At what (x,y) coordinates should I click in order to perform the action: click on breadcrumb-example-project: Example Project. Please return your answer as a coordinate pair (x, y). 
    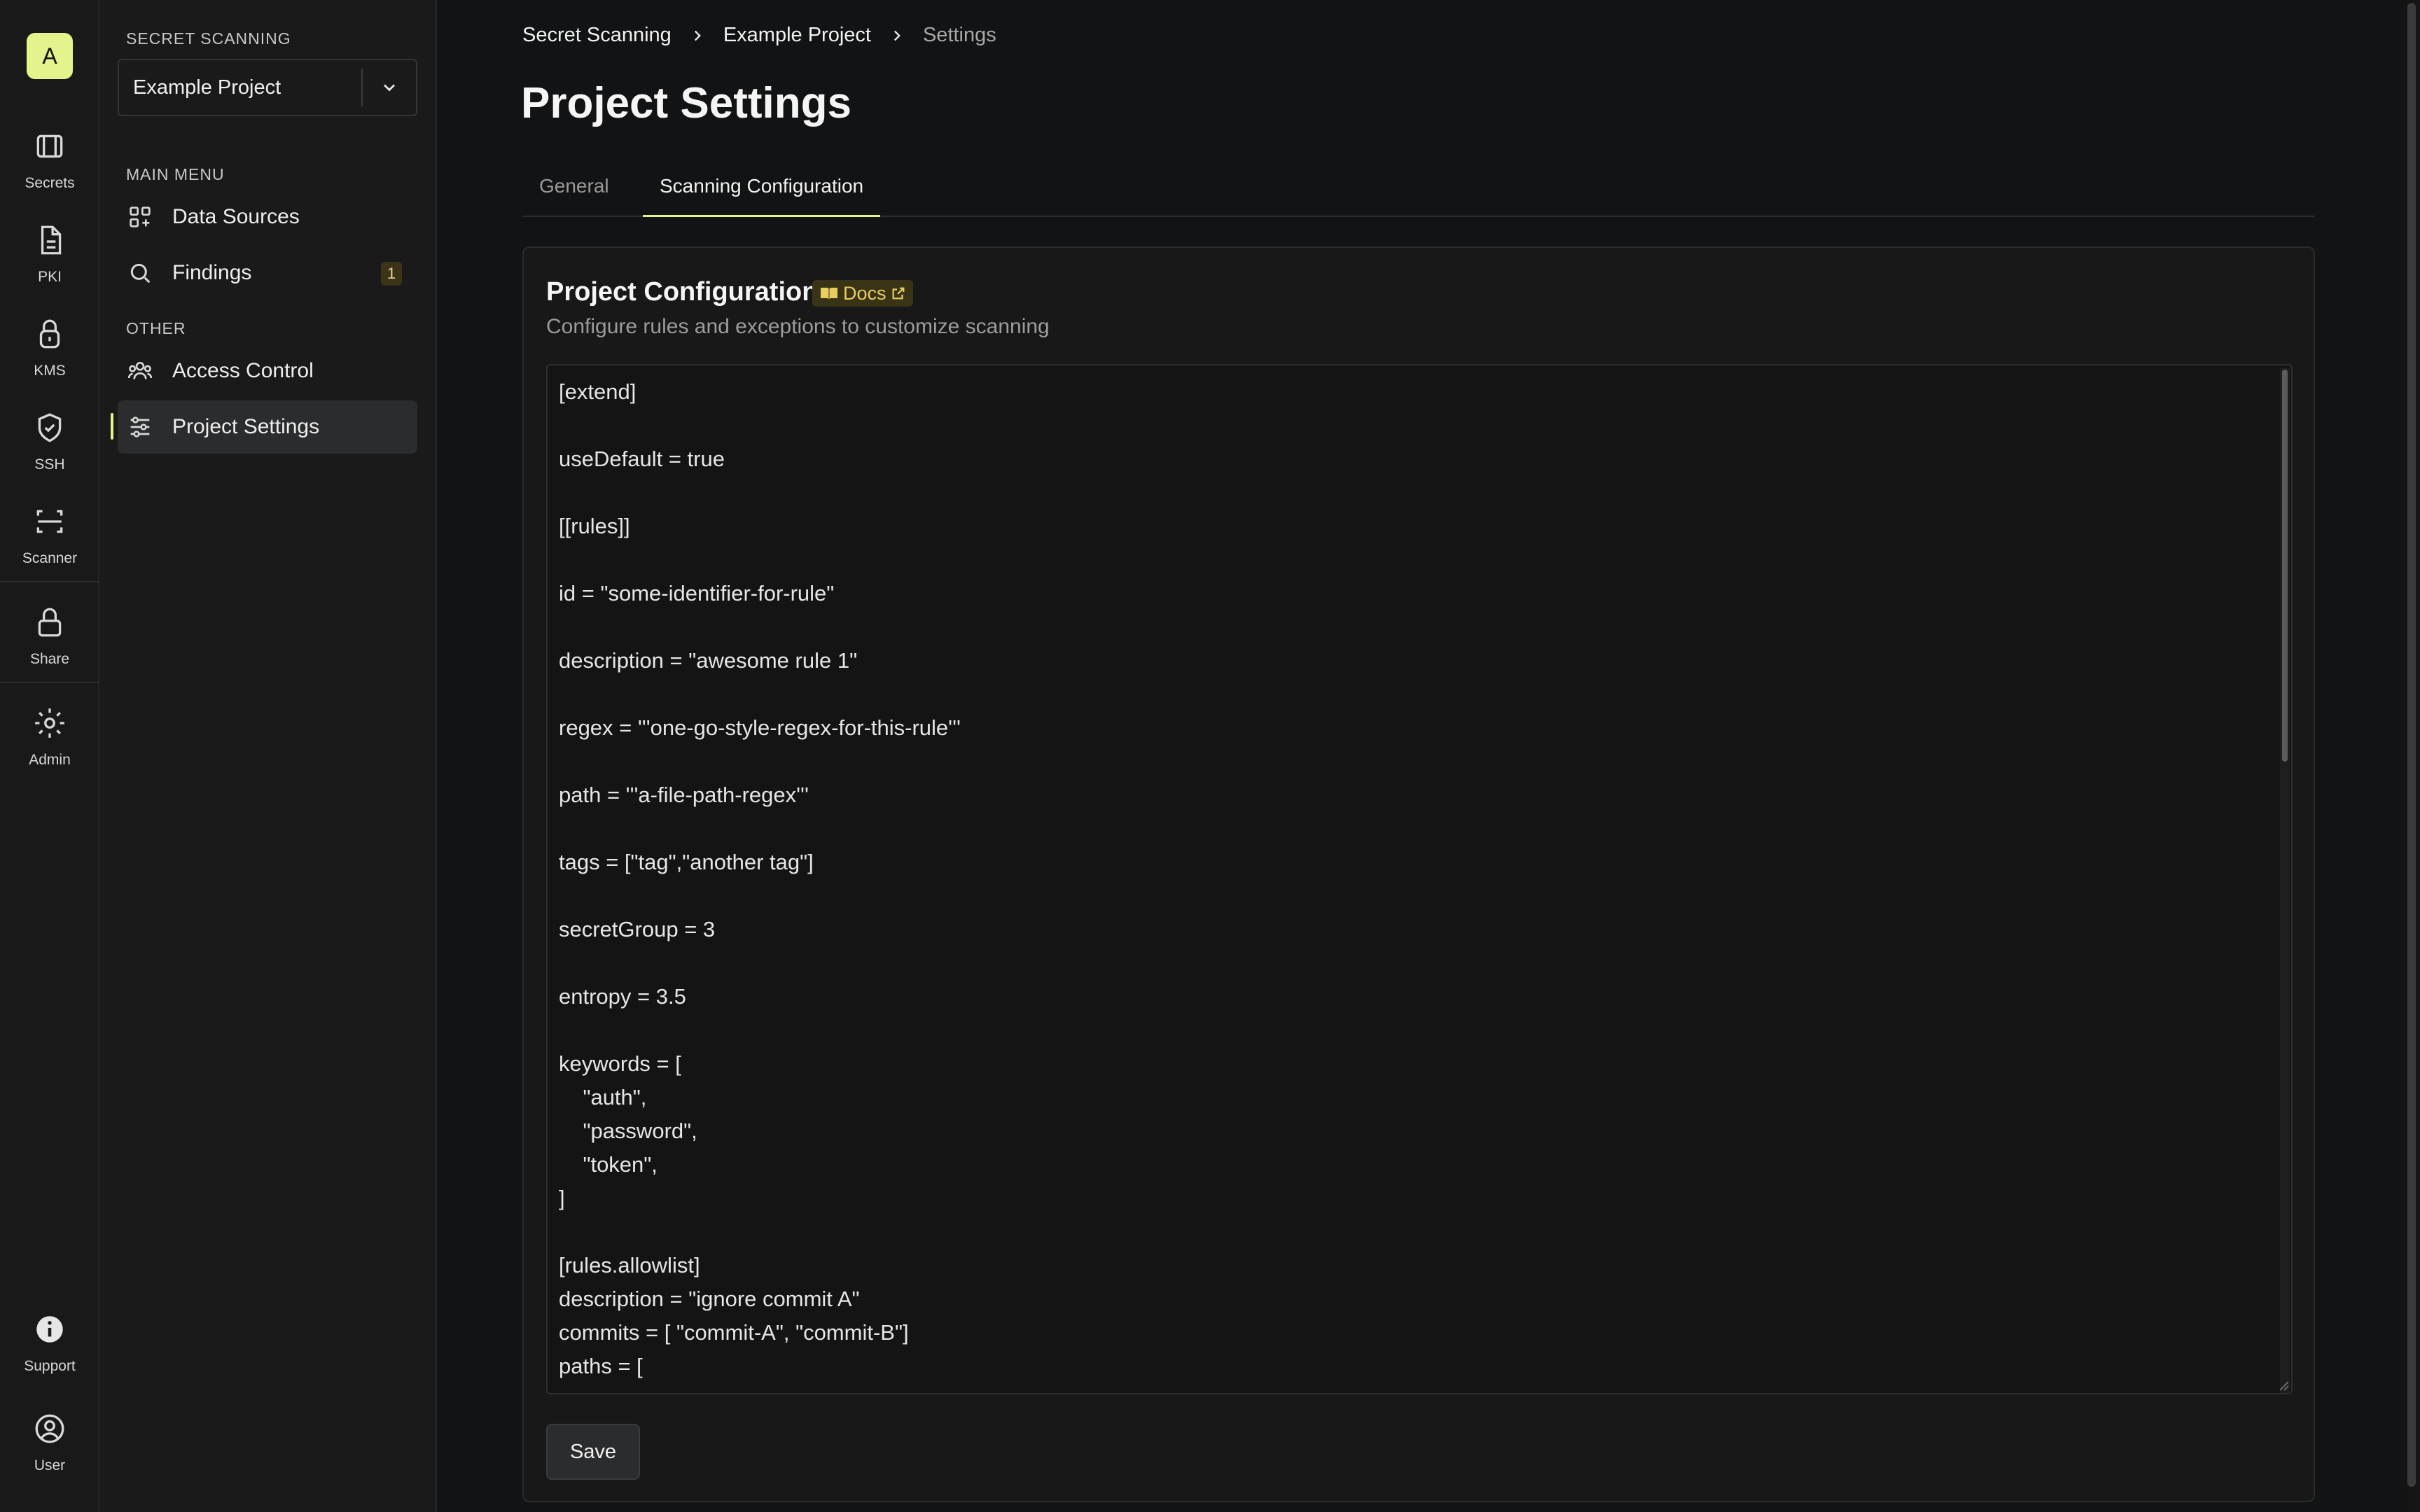
    Looking at the image, I should click on (797, 35).